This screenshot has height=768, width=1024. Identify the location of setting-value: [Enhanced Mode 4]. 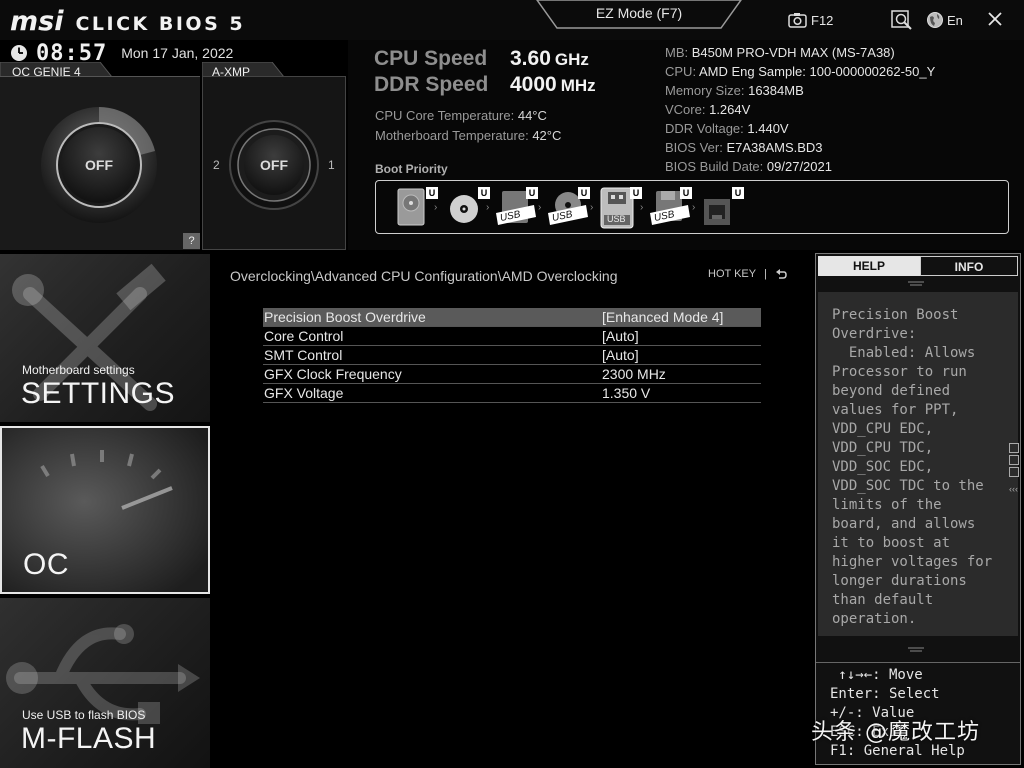
(662, 317).